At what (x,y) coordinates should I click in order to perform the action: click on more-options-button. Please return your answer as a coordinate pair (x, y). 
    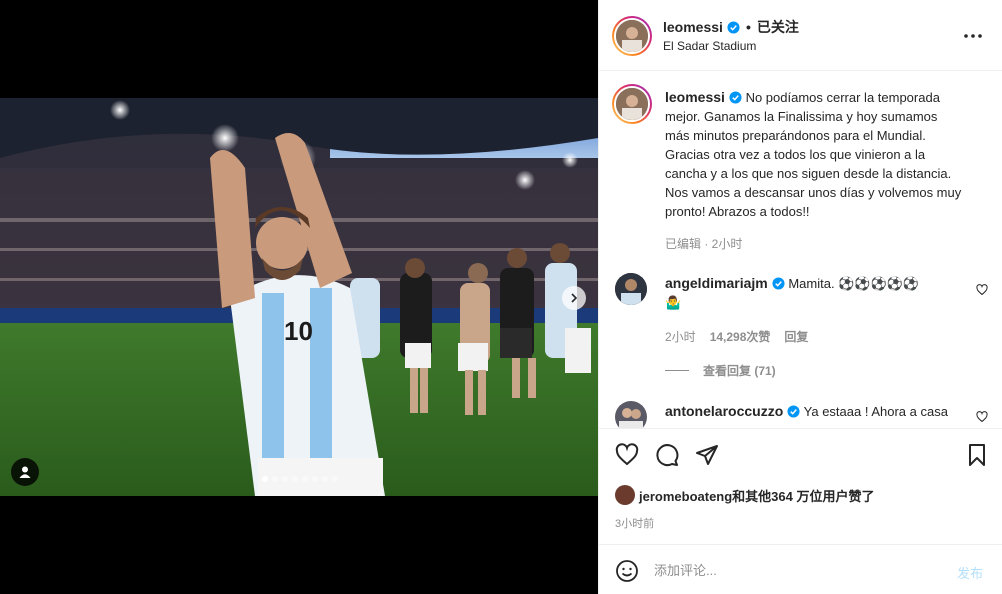
    Looking at the image, I should click on (973, 38).